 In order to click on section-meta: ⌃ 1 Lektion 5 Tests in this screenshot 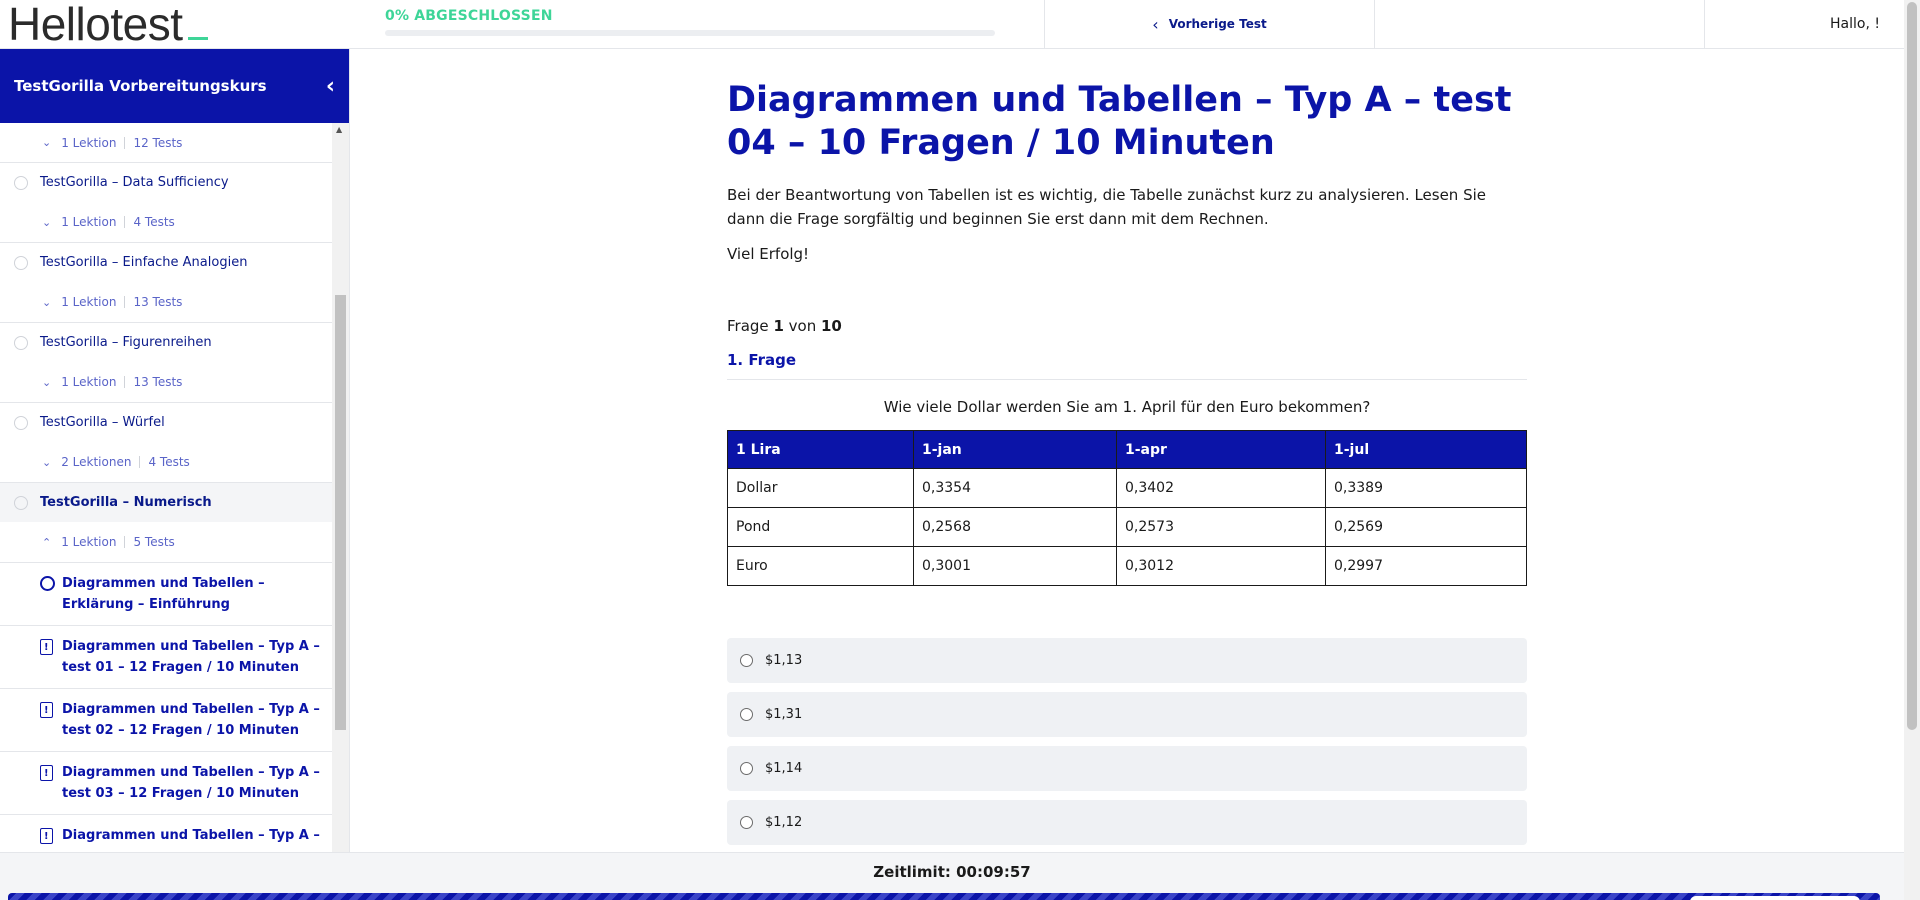, I will do `click(166, 542)`.